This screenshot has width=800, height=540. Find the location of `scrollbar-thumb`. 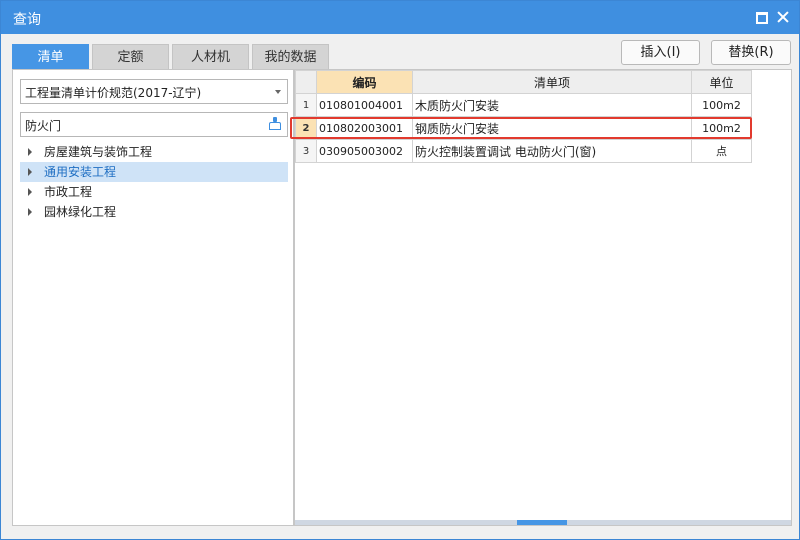

scrollbar-thumb is located at coordinates (542, 522).